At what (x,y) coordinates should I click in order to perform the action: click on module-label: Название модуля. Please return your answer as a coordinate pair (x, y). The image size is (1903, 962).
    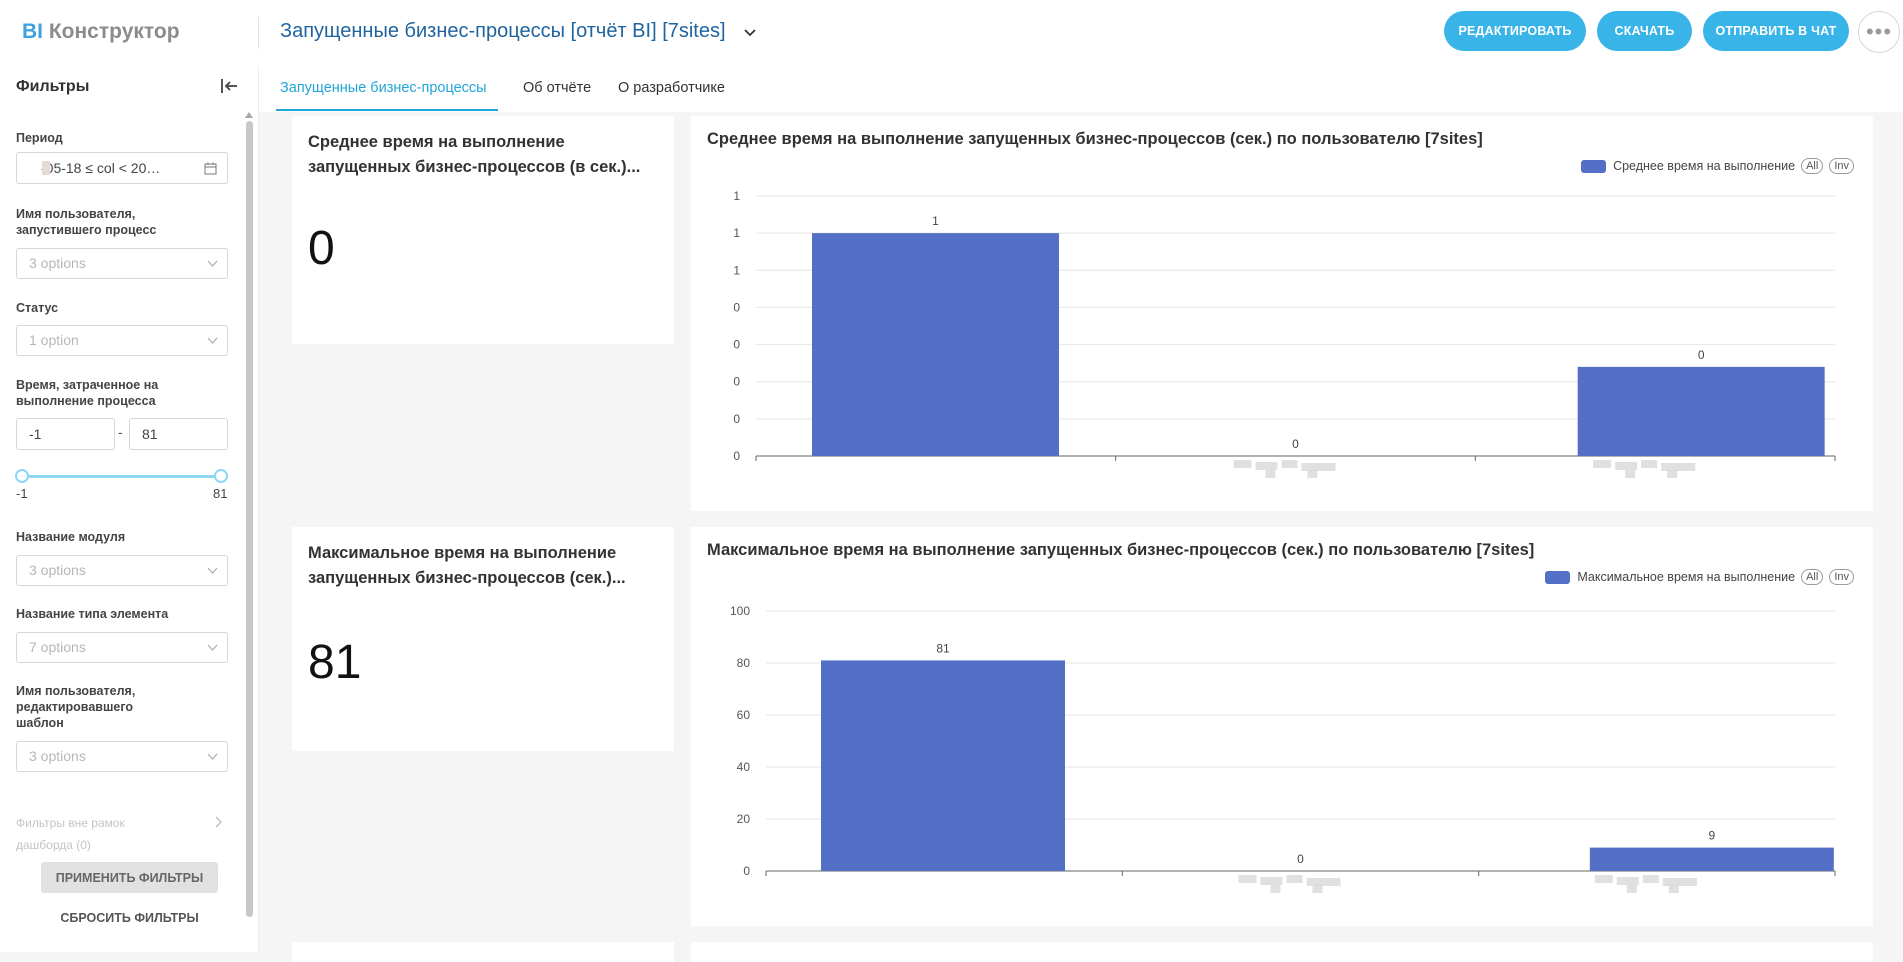
    Looking at the image, I should click on (71, 537).